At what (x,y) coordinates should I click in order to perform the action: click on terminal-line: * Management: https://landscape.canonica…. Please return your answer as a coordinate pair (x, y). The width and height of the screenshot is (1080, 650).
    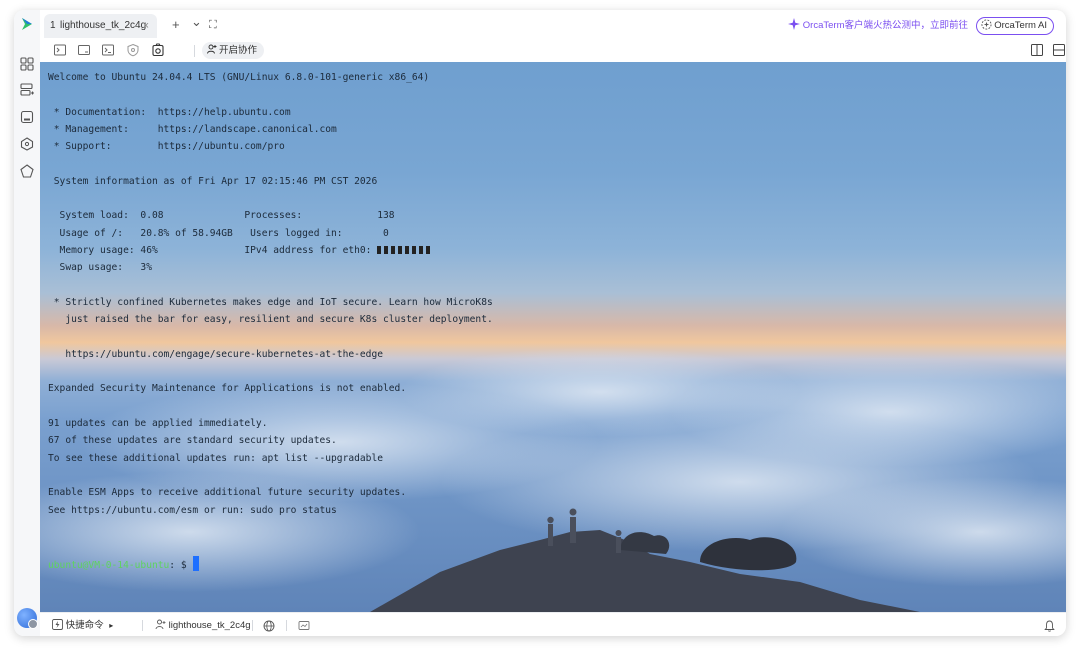
    Looking at the image, I should click on (192, 129).